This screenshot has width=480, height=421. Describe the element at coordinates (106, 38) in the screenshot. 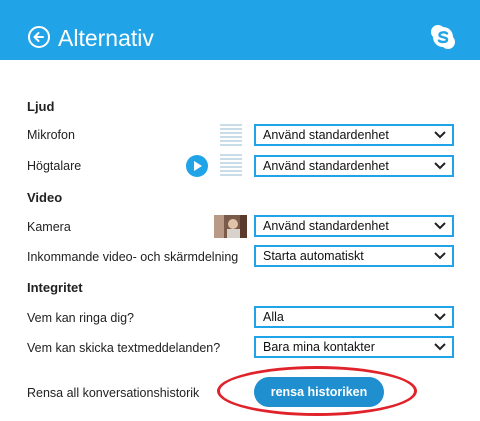

I see `page-title: Alternativ` at that location.